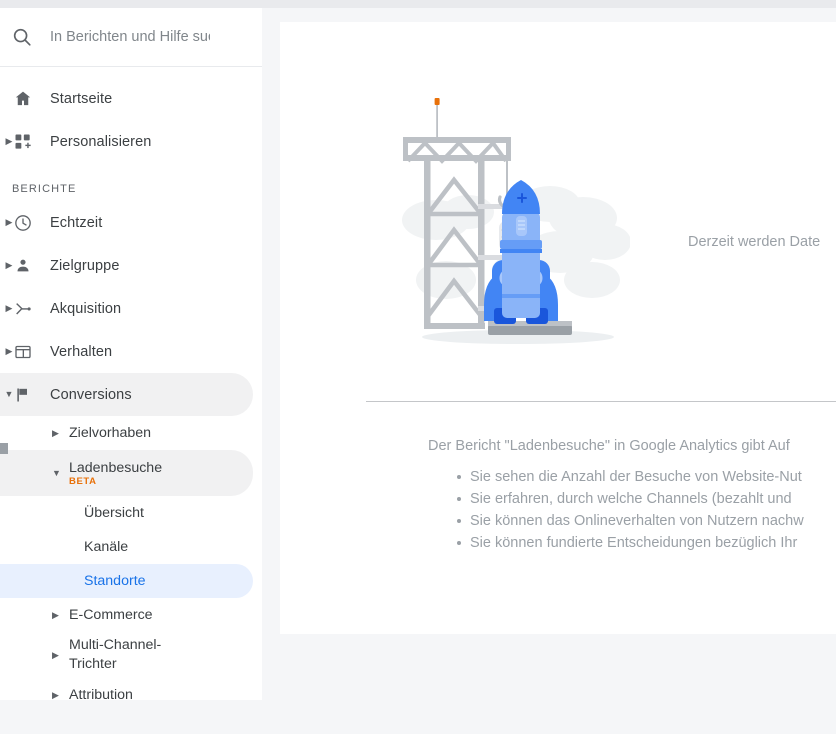  I want to click on sidebar-item-standorte: Standorte, so click(126, 581).